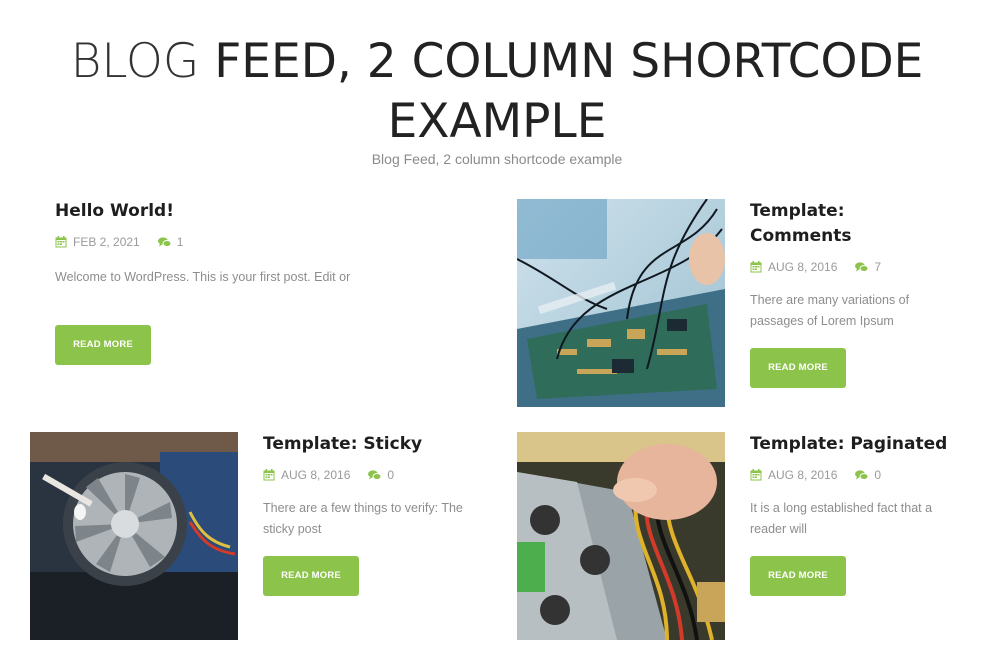 This screenshot has width=994, height=655. What do you see at coordinates (800, 236) in the screenshot?
I see `post-title-line2: Comments` at bounding box center [800, 236].